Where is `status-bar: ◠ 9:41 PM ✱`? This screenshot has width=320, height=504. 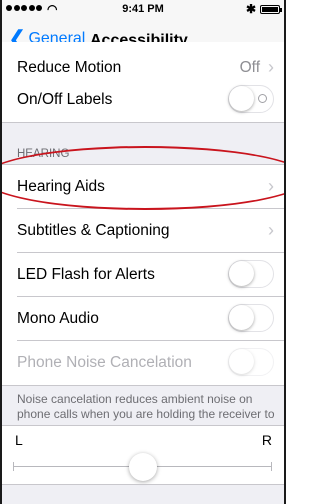
status-bar: ◠ 9:41 PM ✱ is located at coordinates (143, 10).